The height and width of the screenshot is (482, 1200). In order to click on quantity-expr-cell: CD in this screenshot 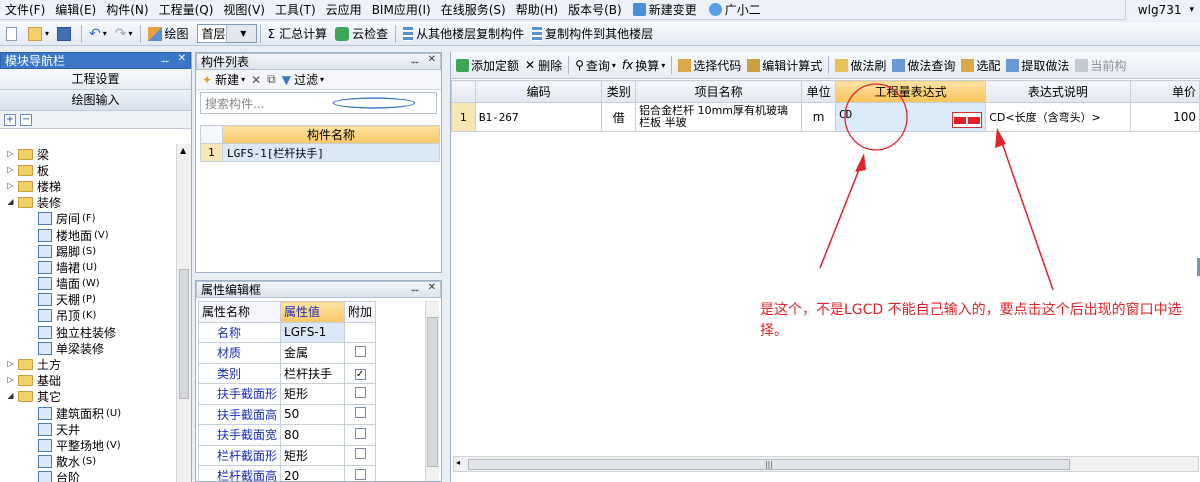, I will do `click(910, 117)`.